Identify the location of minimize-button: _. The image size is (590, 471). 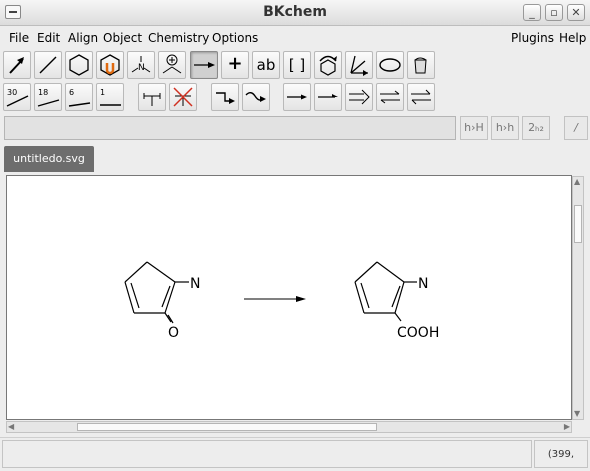
(532, 12).